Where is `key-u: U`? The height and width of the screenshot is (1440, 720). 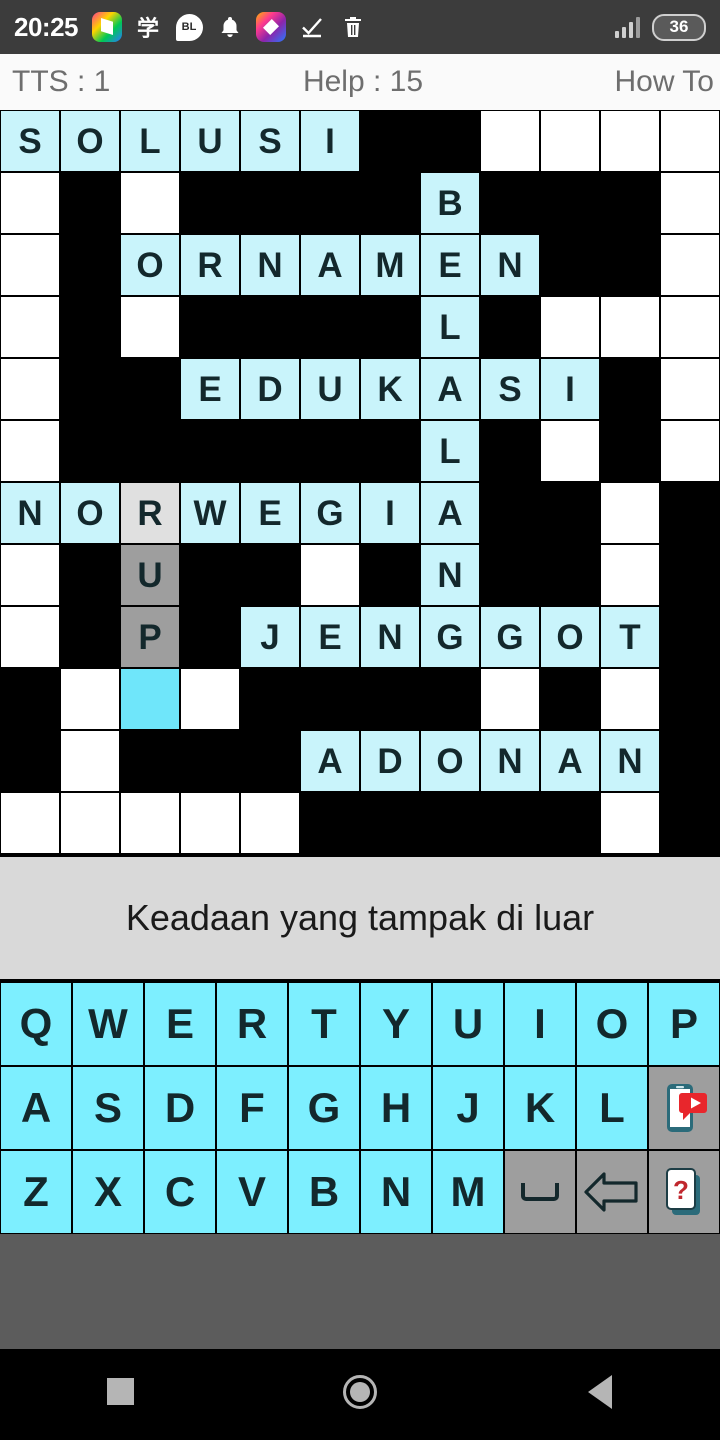 key-u: U is located at coordinates (468, 1024).